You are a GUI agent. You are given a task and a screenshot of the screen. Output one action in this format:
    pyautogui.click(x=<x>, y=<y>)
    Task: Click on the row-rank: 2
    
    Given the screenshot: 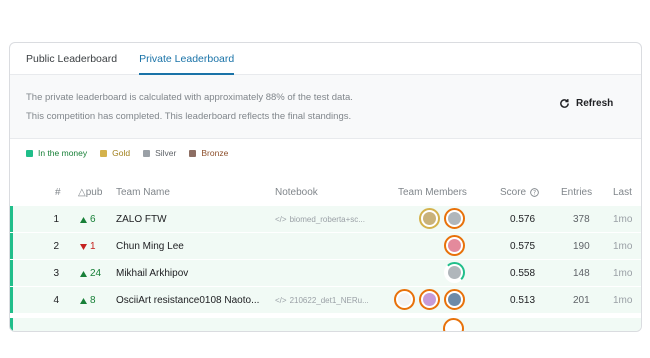 What is the action you would take?
    pyautogui.click(x=56, y=246)
    